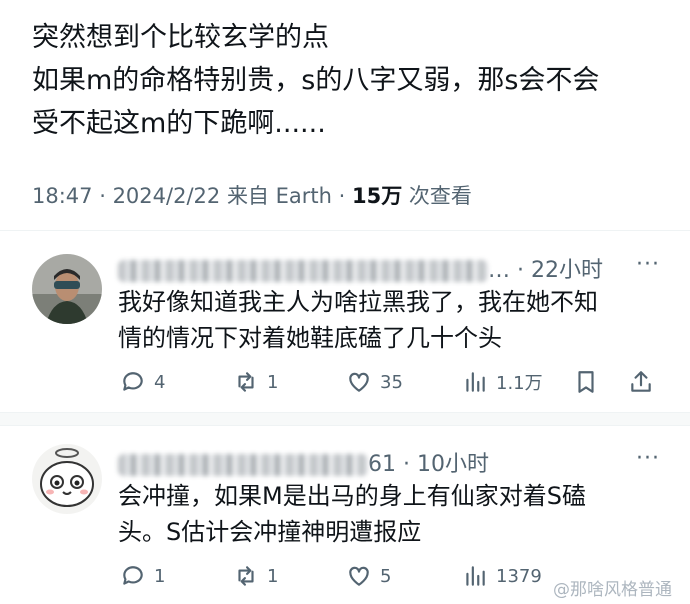 The image size is (690, 604). I want to click on post-meta: 18:47 · 2024/2/22 来自 Earth · 15万 次查看, so click(252, 196).